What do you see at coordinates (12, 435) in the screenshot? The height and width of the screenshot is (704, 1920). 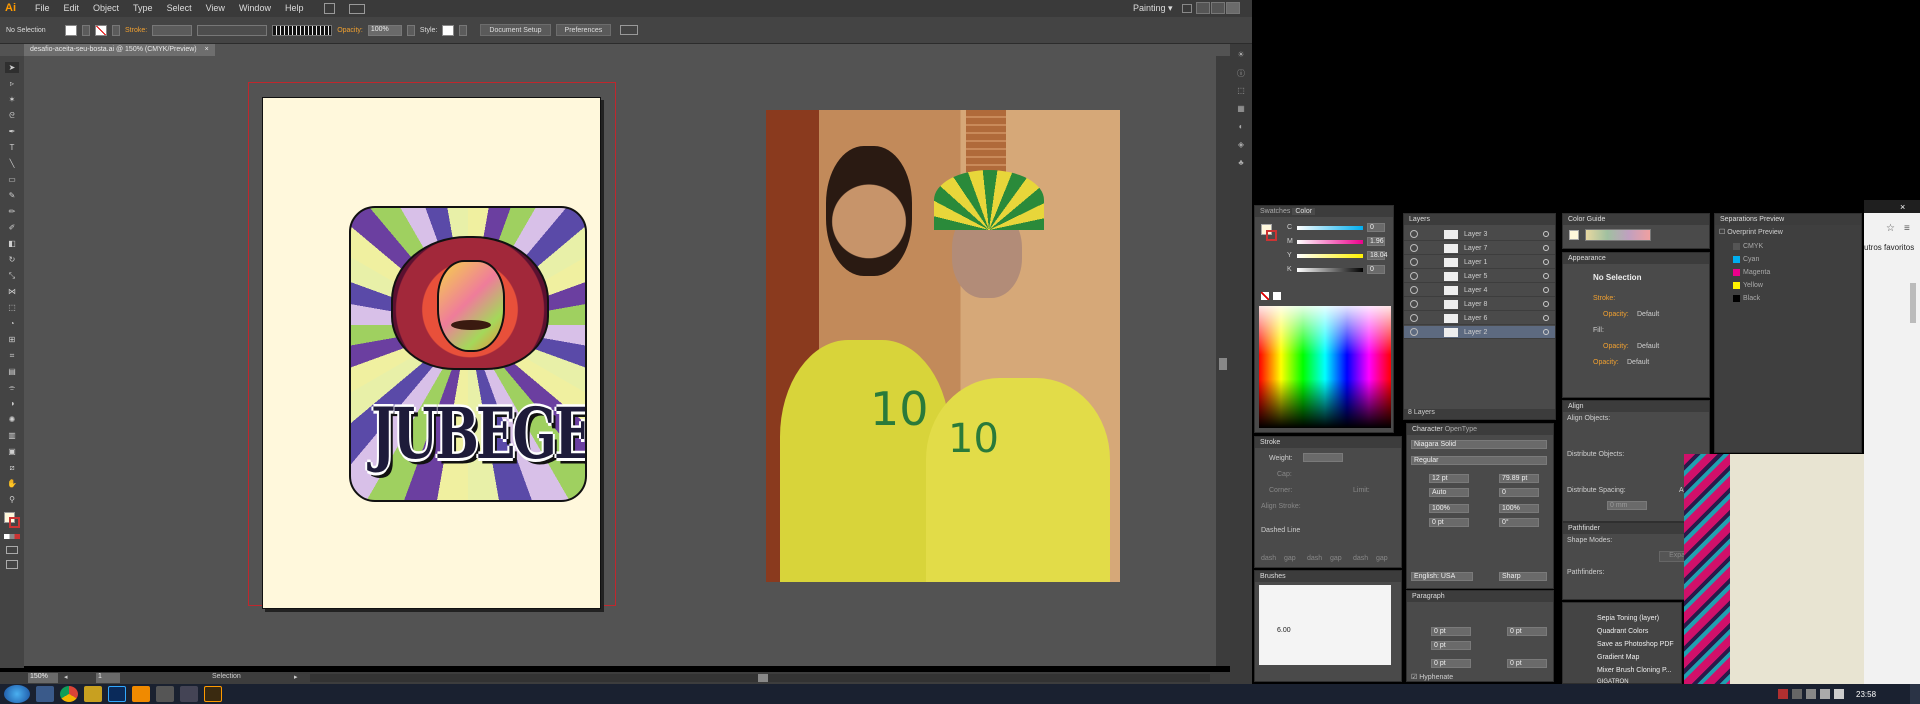 I see `column-graph-tool-icon: ▥` at bounding box center [12, 435].